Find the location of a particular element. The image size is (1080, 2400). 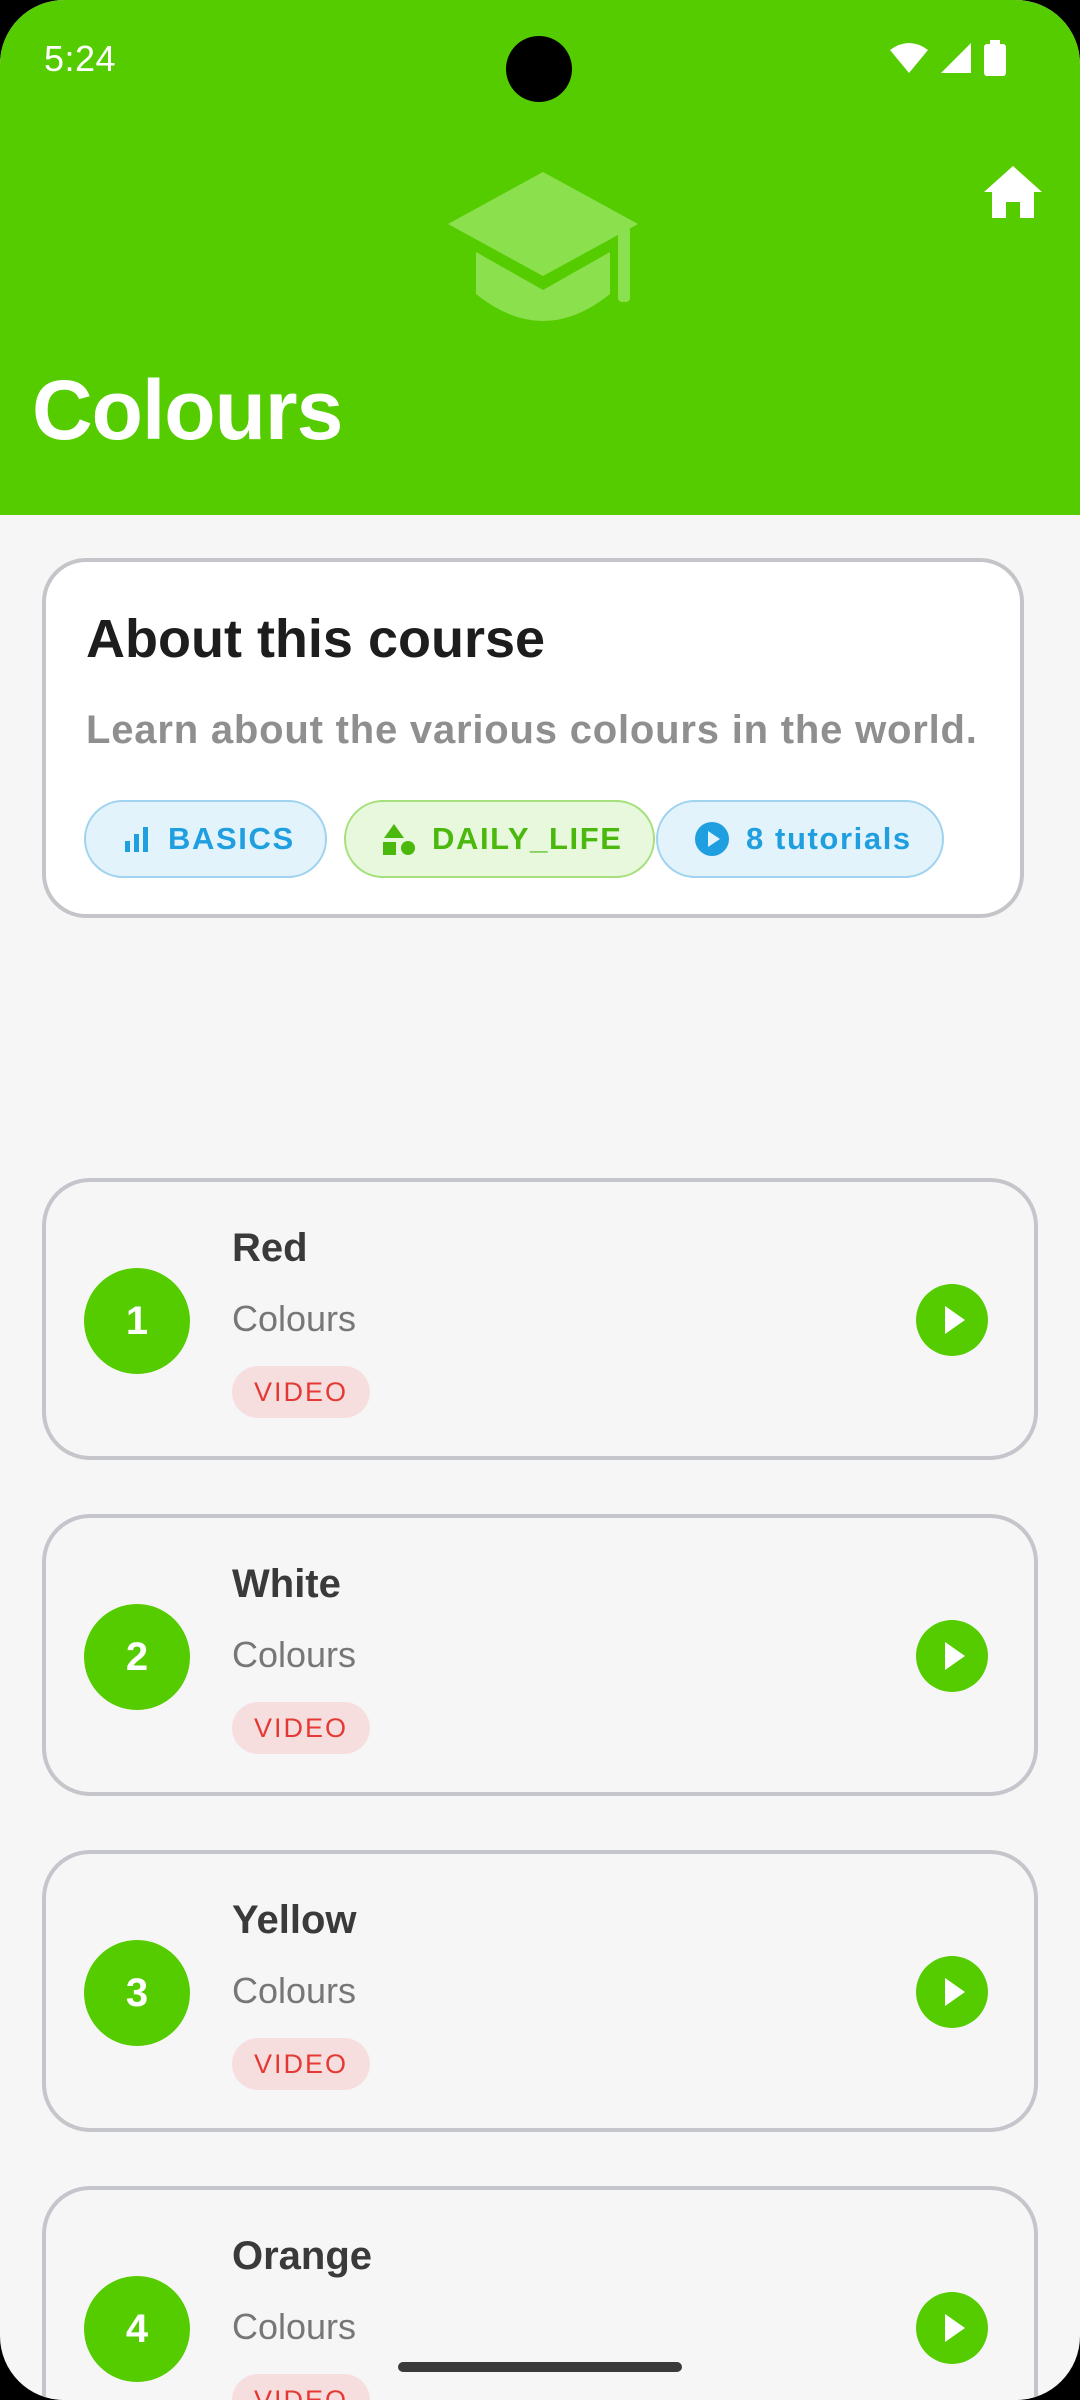

lesson-title: Yellow is located at coordinates (294, 1920).